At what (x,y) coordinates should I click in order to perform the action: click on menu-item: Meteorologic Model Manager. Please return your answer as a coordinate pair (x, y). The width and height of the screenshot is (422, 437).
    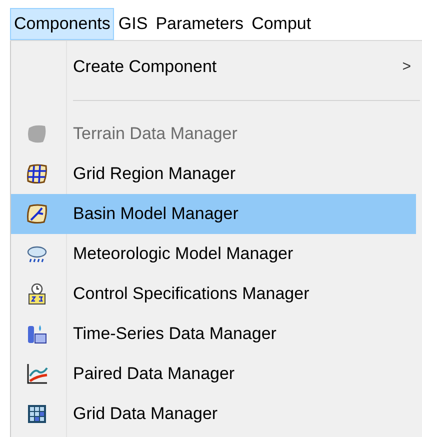
    Looking at the image, I should click on (213, 254).